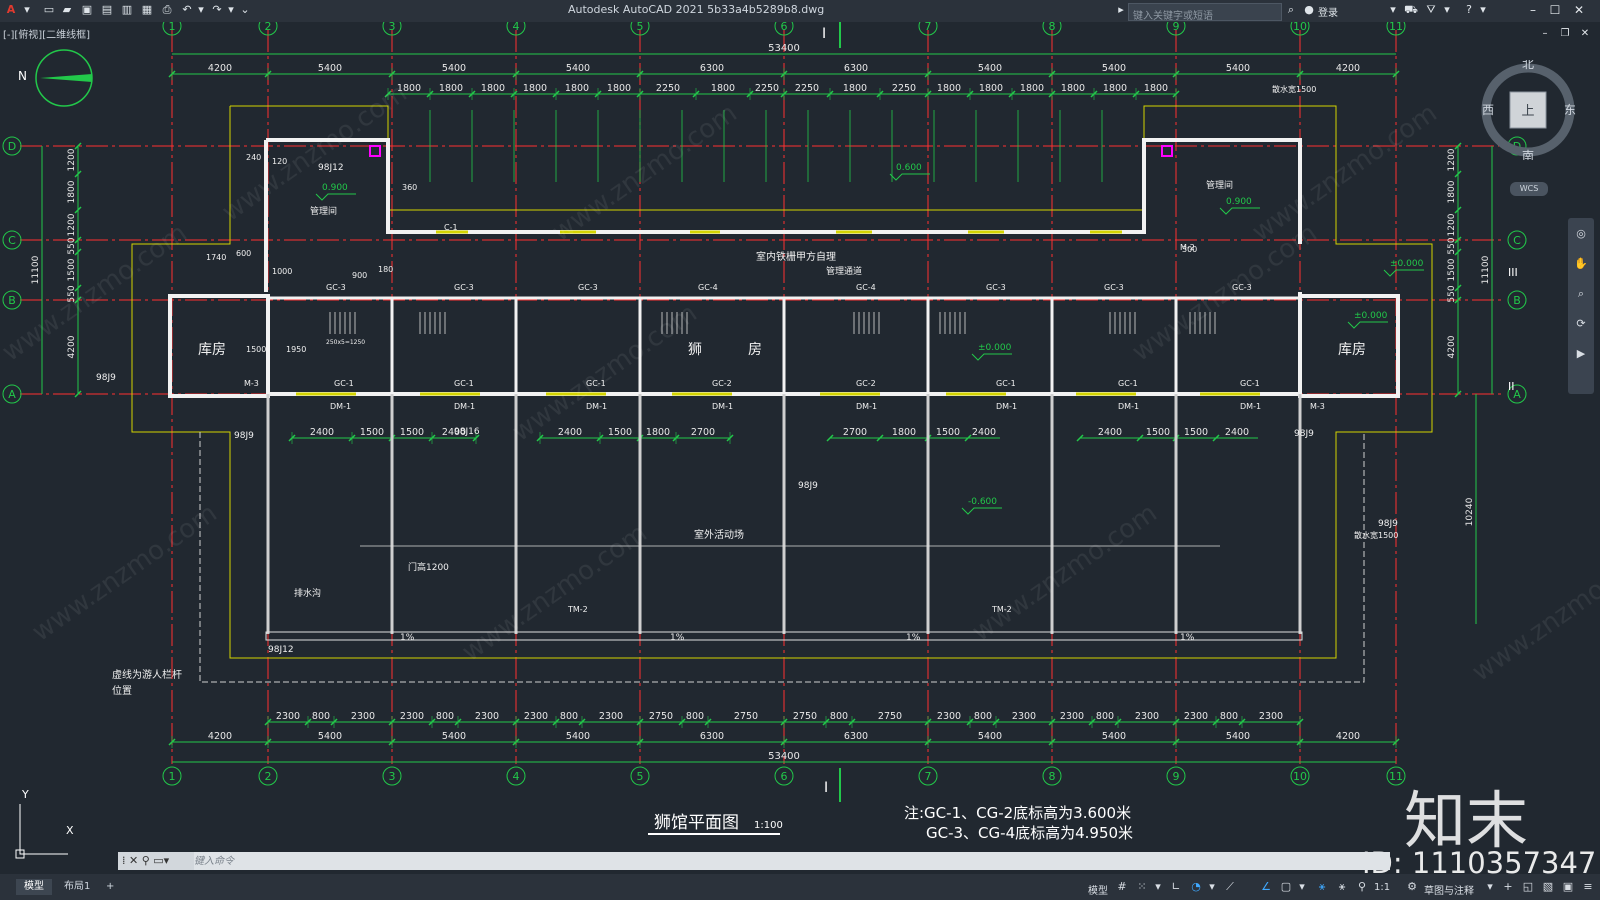 The height and width of the screenshot is (900, 1600). What do you see at coordinates (1581, 324) in the screenshot?
I see `orbit-icon: ⟳` at bounding box center [1581, 324].